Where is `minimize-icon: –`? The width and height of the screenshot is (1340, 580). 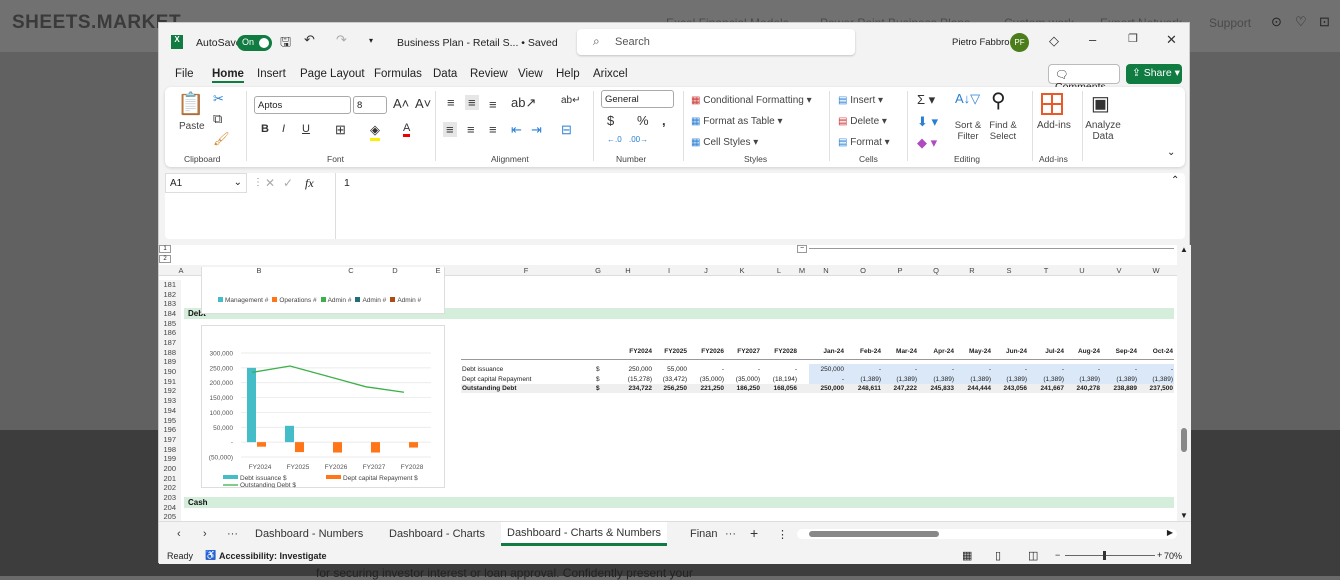 minimize-icon: – is located at coordinates (1092, 39).